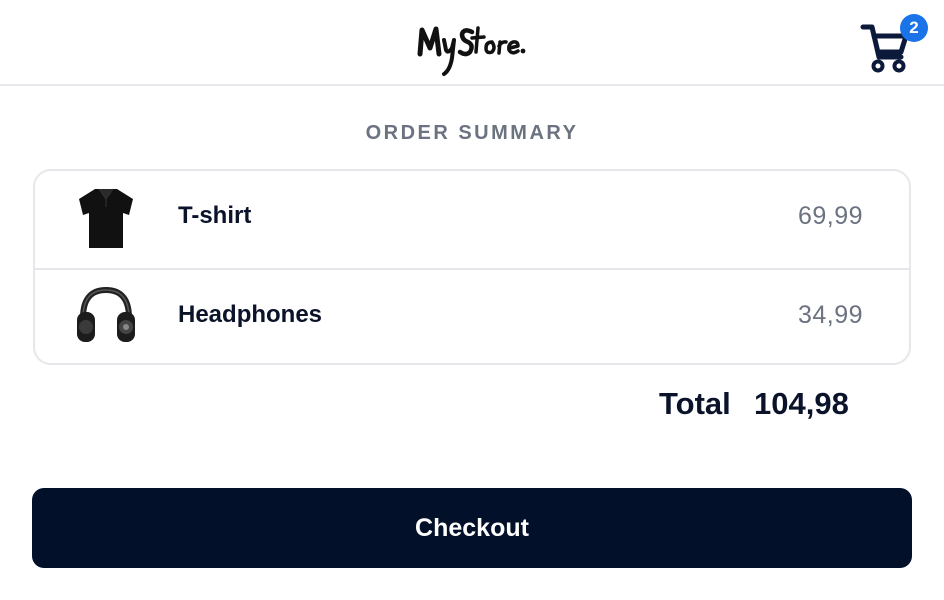 This screenshot has height=600, width=944. Describe the element at coordinates (830, 216) in the screenshot. I see `item-price: 69,99` at that location.